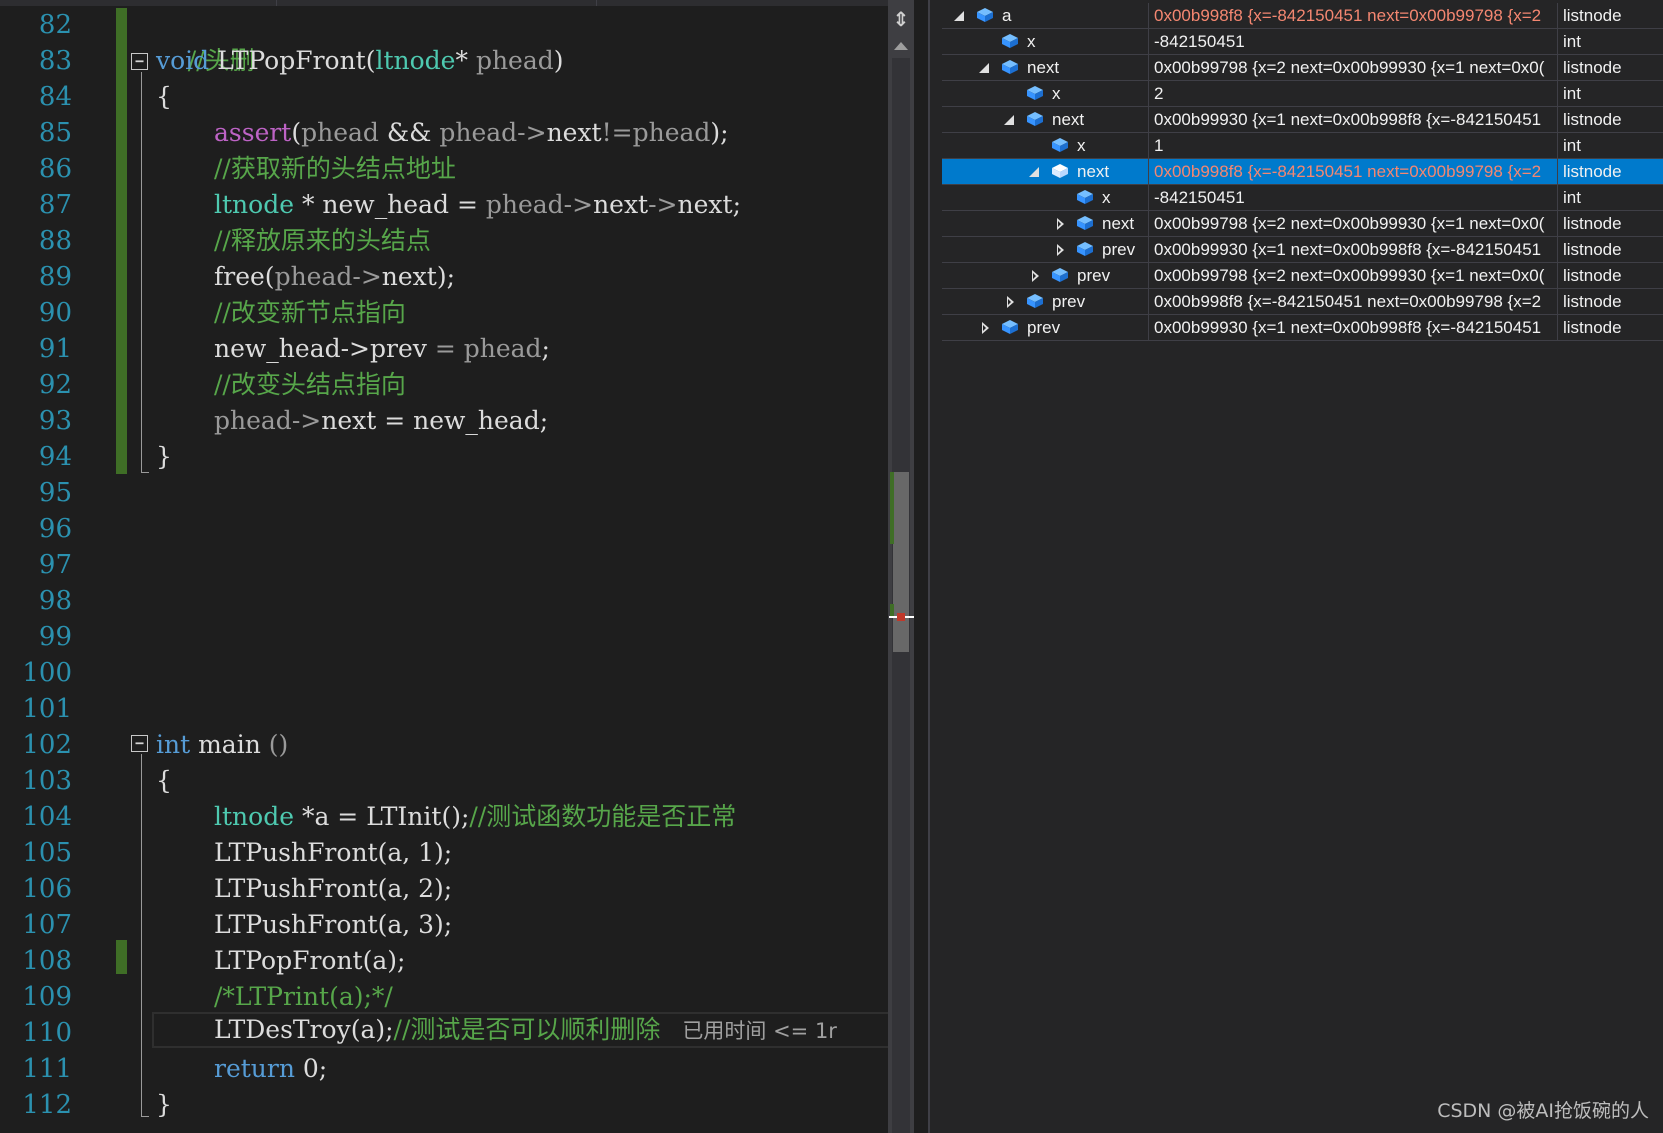 The height and width of the screenshot is (1133, 1663). Describe the element at coordinates (310, 385) in the screenshot. I see `code-line-92: //改变头结点指向` at that location.